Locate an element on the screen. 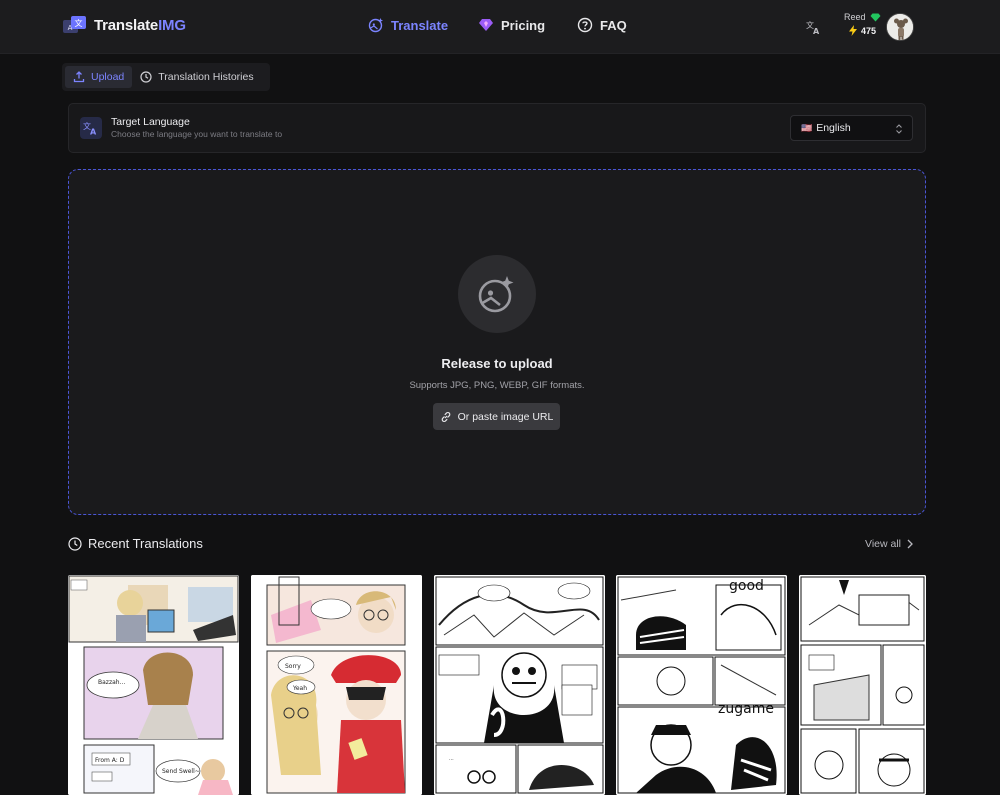 The image size is (1000, 795). language-select: 🇺🇸 English is located at coordinates (851, 128).